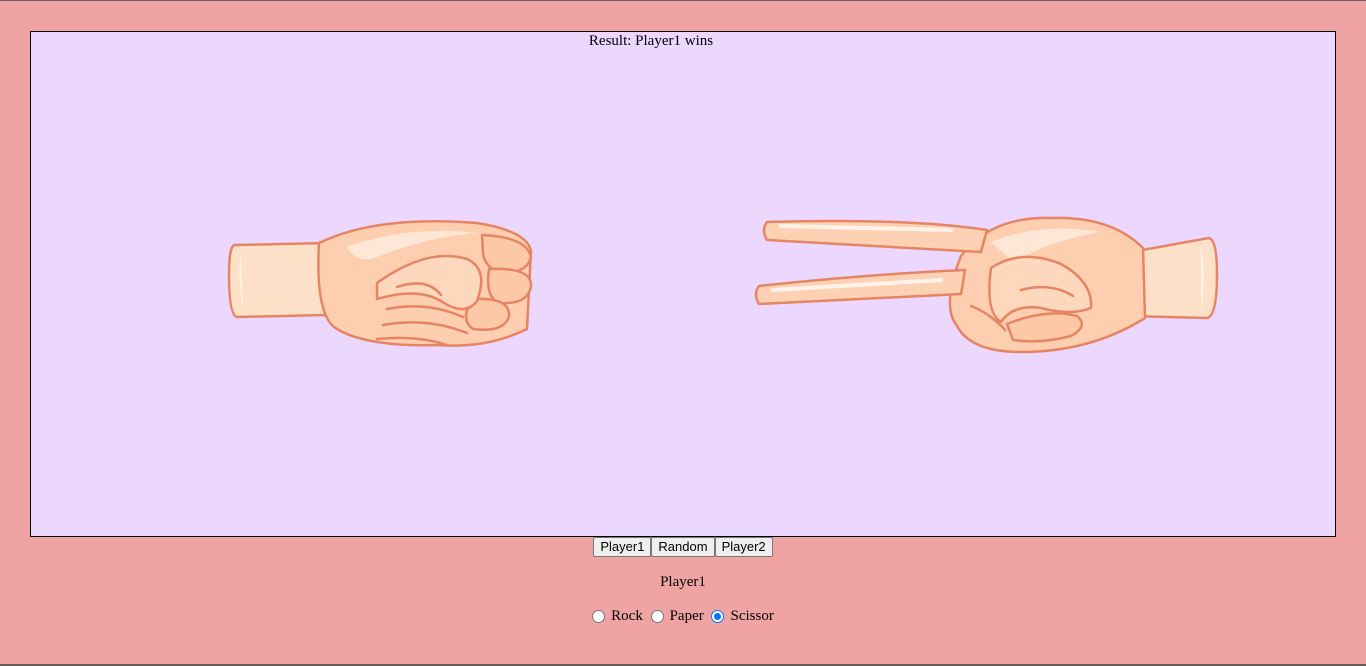 The height and width of the screenshot is (666, 1366). I want to click on choice-paper: Paper, so click(677, 616).